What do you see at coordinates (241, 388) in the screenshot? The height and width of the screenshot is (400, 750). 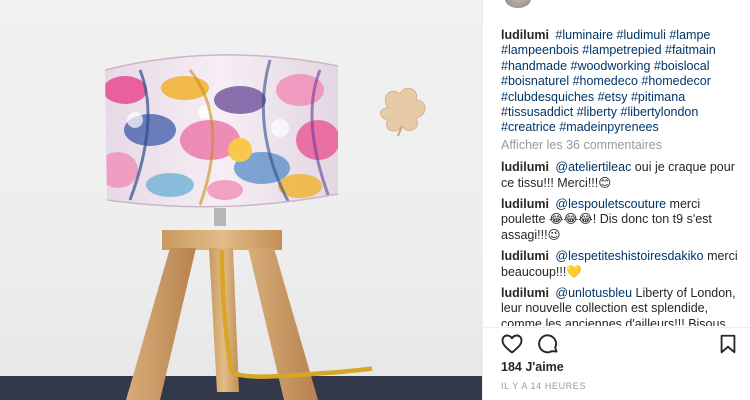 I see `table-surface` at bounding box center [241, 388].